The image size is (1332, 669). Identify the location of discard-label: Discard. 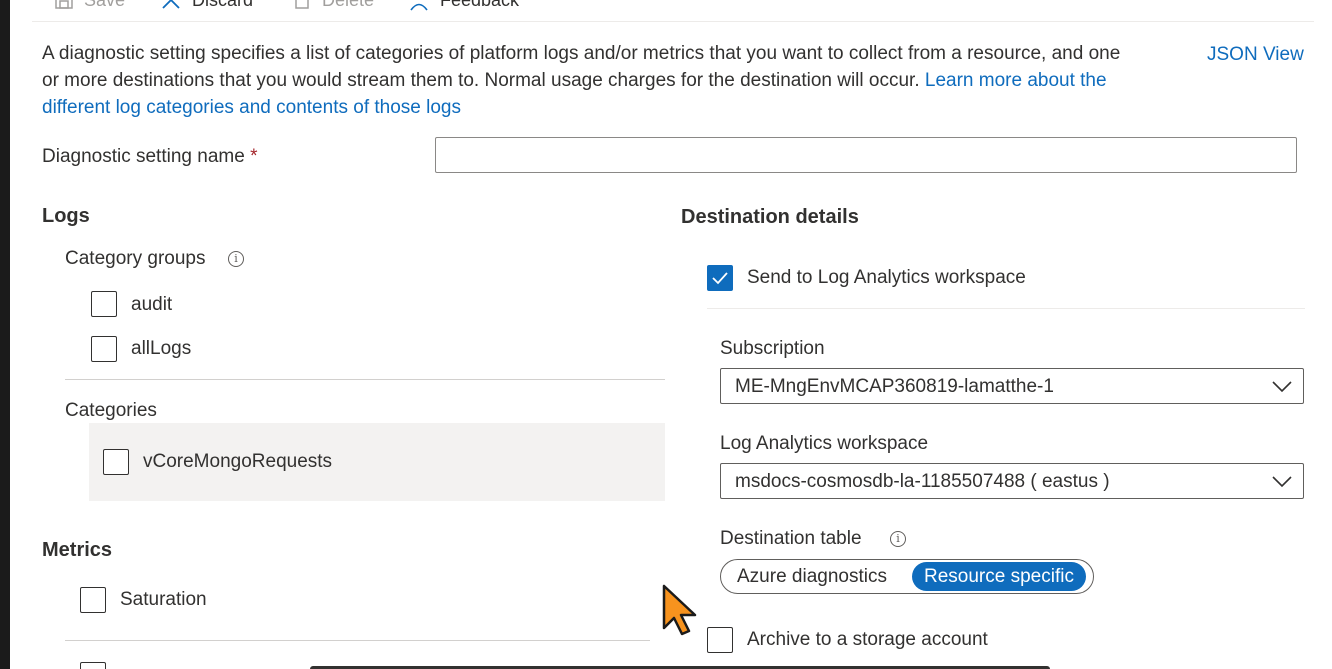
(222, 5).